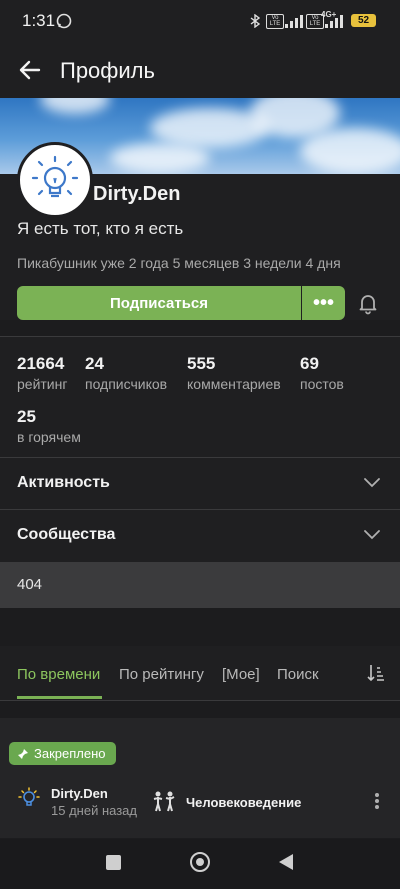 The image size is (400, 889). Describe the element at coordinates (200, 700) in the screenshot. I see `divider` at that location.